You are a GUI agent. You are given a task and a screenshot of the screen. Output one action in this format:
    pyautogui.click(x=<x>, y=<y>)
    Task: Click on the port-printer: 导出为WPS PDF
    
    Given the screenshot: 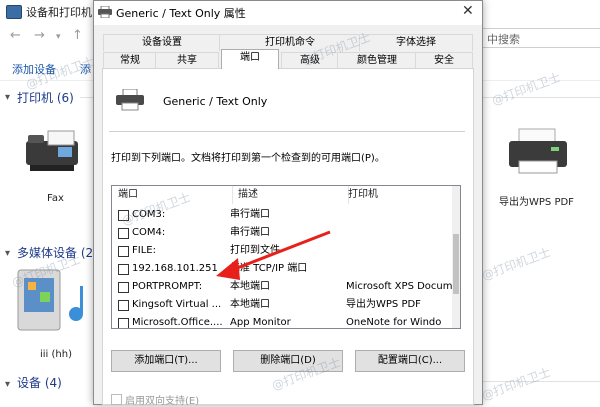 What is the action you would take?
    pyautogui.click(x=383, y=304)
    